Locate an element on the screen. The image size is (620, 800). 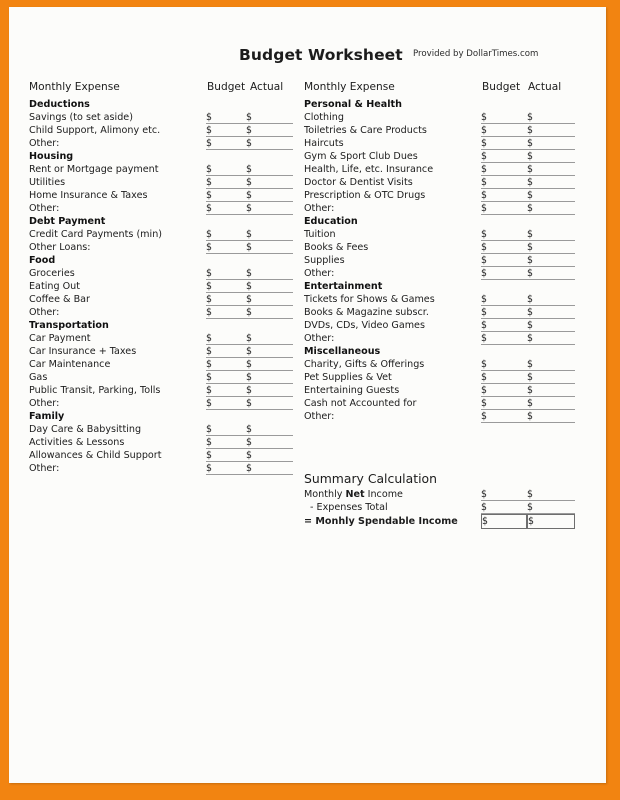
expense-row: Toiletries & Care Products $ $ is located at coordinates (441, 130).